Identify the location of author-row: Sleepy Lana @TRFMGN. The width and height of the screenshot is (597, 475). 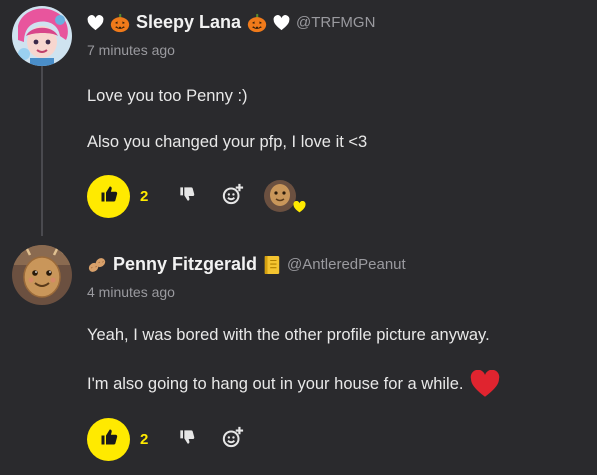
(231, 22).